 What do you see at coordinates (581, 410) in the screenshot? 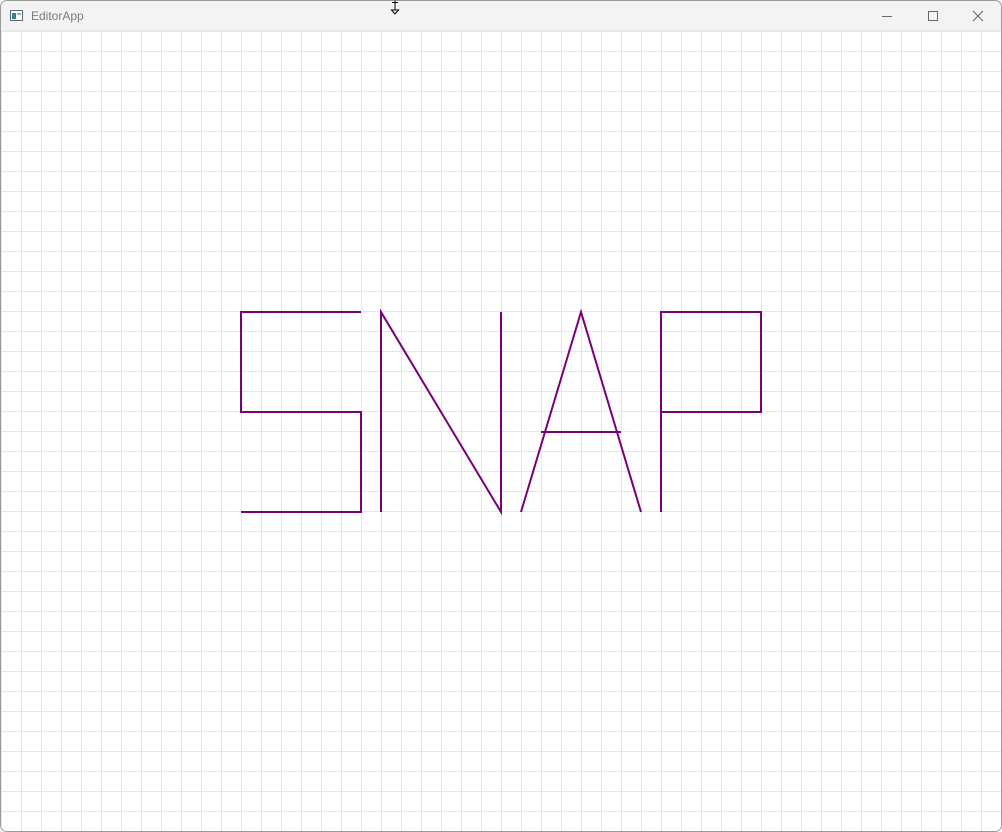
I see `letter-a-stroke` at bounding box center [581, 410].